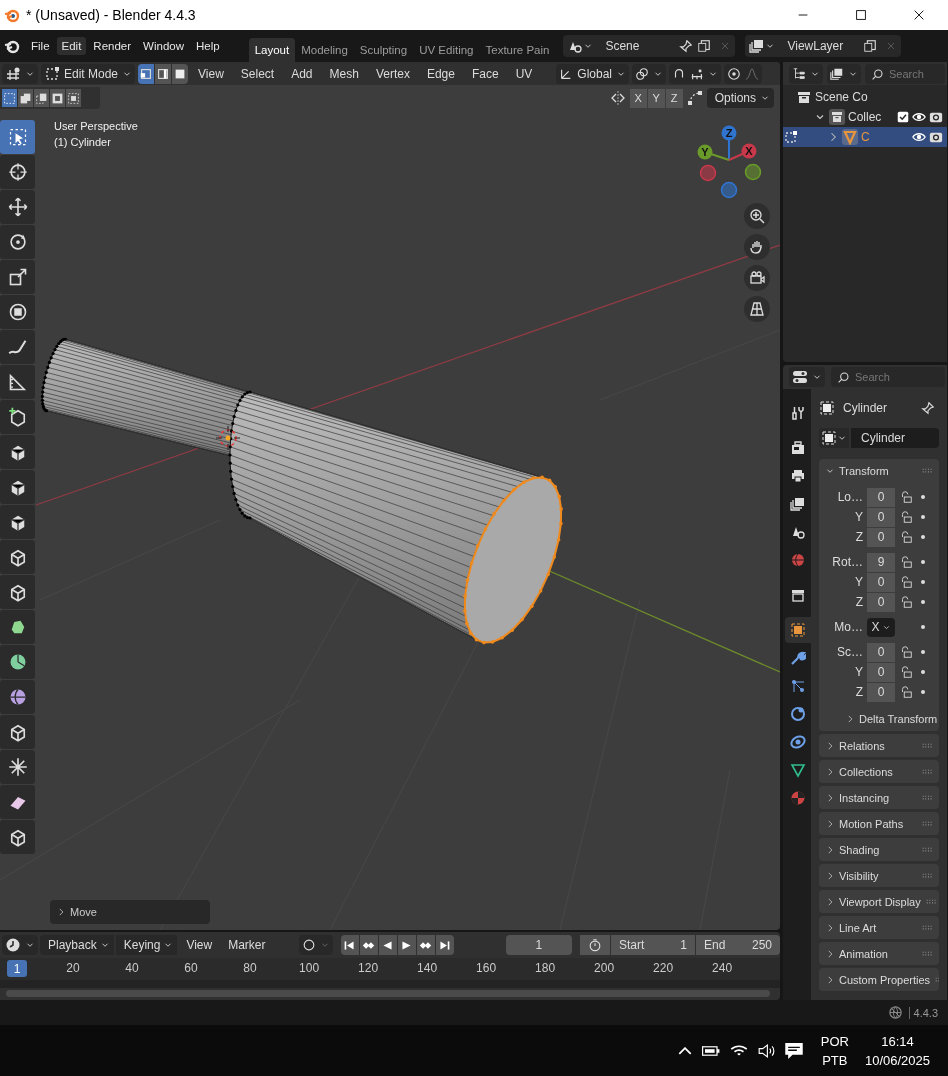  What do you see at coordinates (524, 73) in the screenshot?
I see `menu-item: UV` at bounding box center [524, 73].